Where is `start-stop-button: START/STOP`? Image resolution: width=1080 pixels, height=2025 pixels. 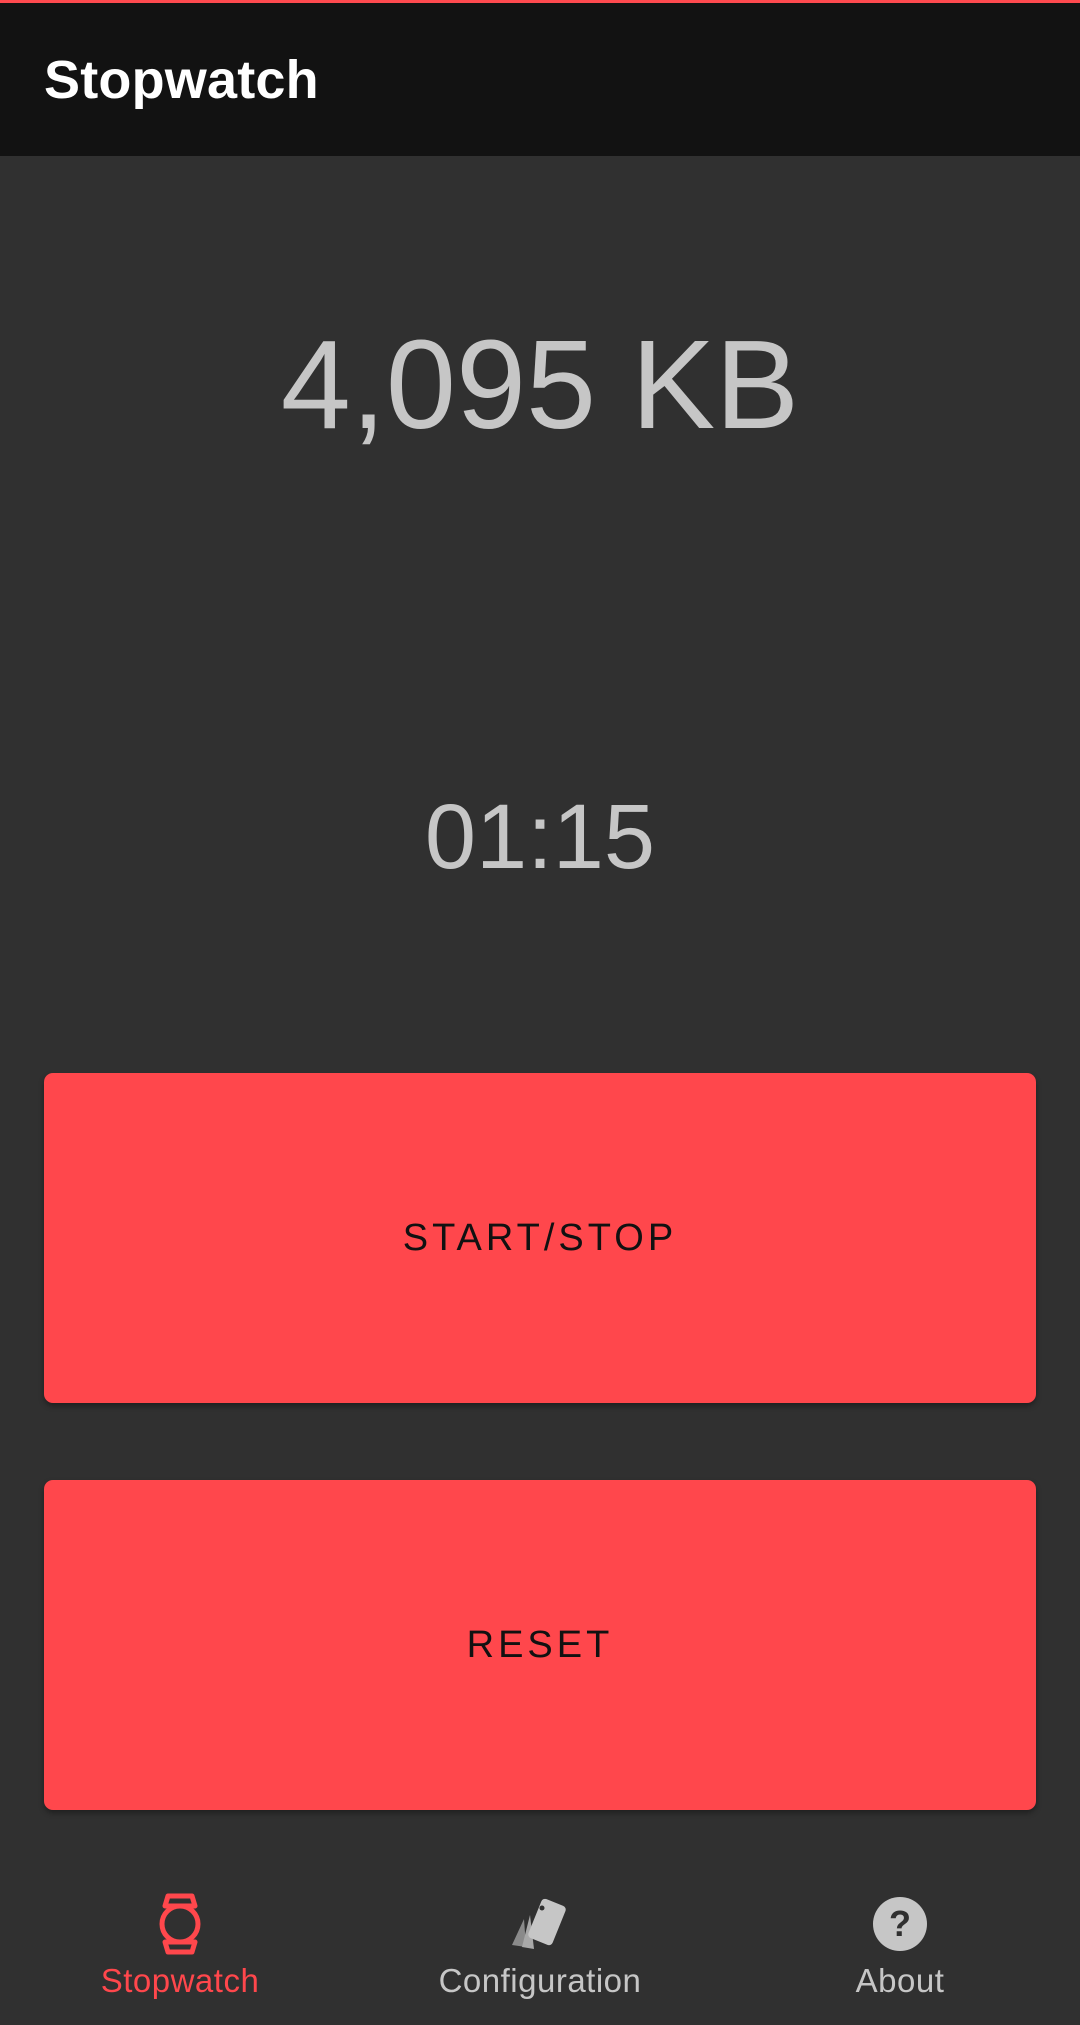 start-stop-button: START/STOP is located at coordinates (540, 1238).